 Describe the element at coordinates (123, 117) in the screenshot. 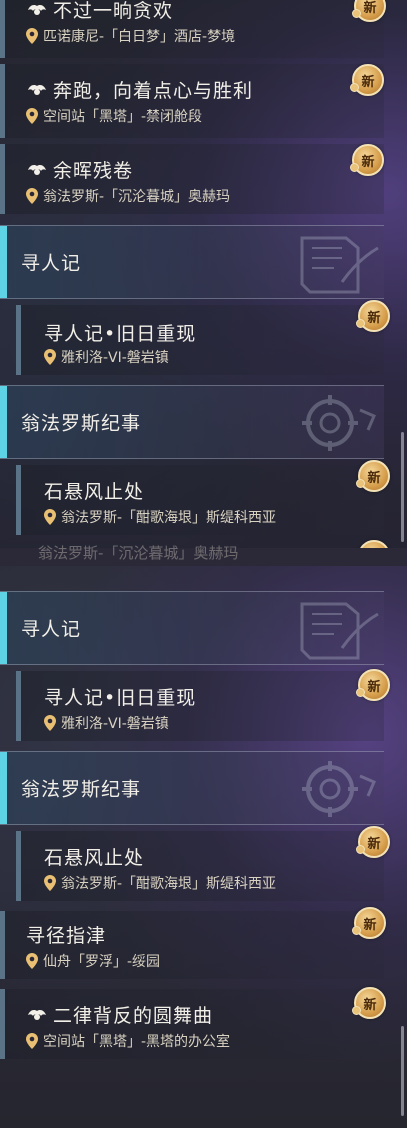

I see `quest-location: 空间站「黑塔」-禁闭舱段` at that location.